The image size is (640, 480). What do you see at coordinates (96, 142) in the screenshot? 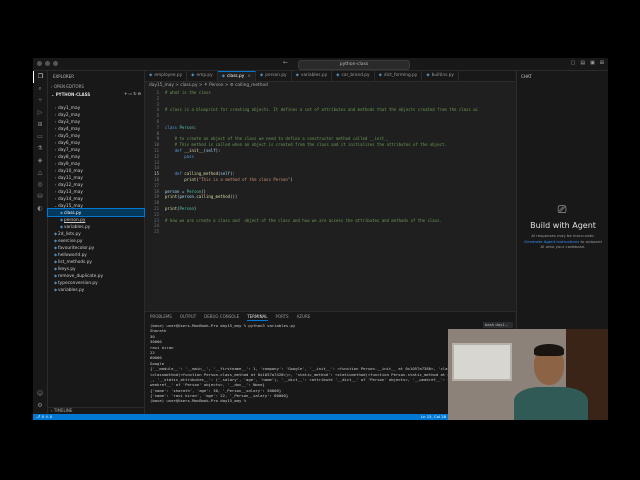
I see `tree-folder: › day6_may` at bounding box center [96, 142].